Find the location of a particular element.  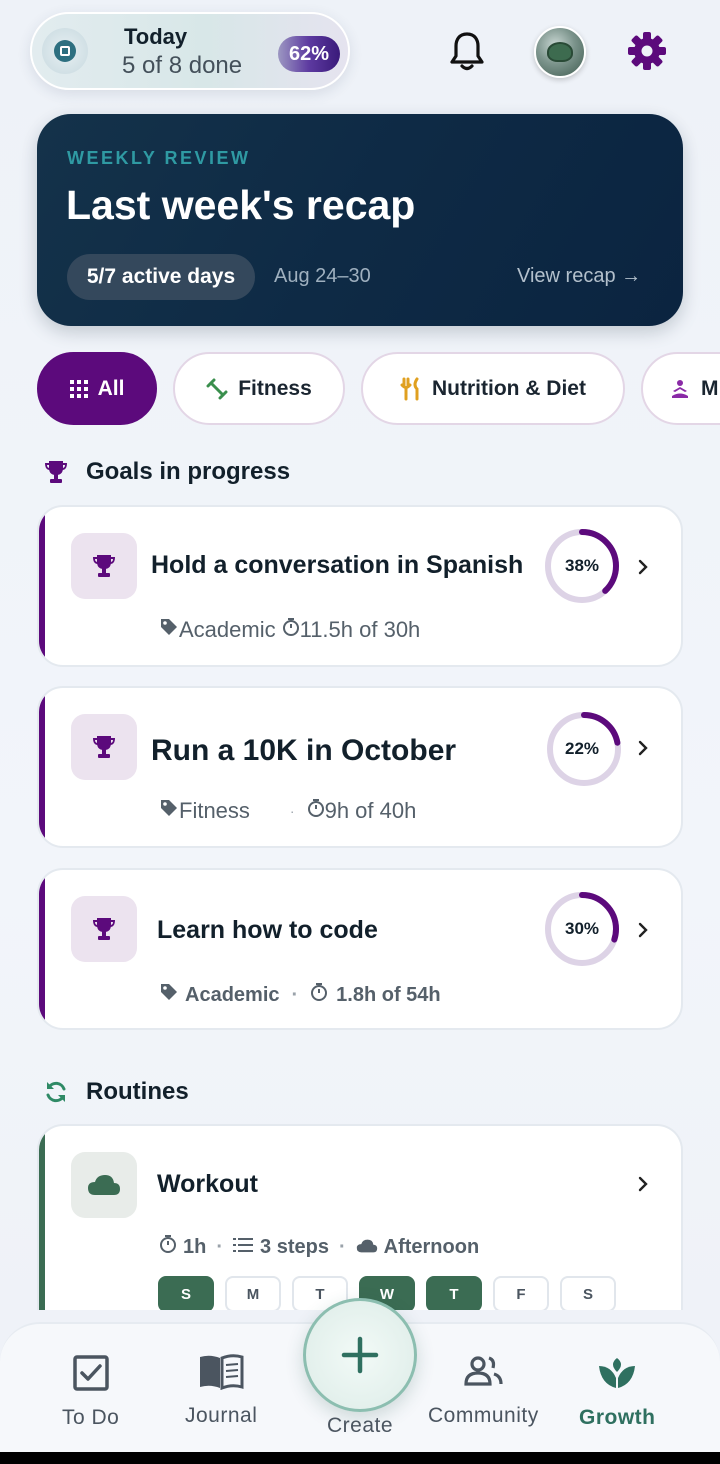

checkbox-icon is located at coordinates (90, 1373).